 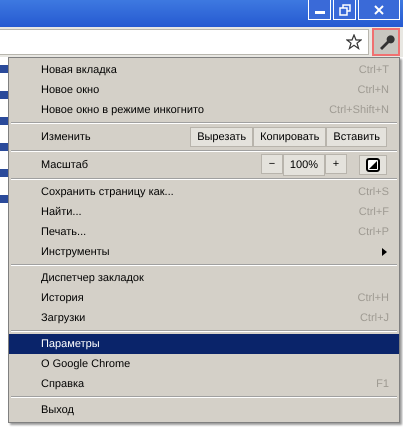 I want to click on submenu-arrow-icon, so click(x=384, y=252).